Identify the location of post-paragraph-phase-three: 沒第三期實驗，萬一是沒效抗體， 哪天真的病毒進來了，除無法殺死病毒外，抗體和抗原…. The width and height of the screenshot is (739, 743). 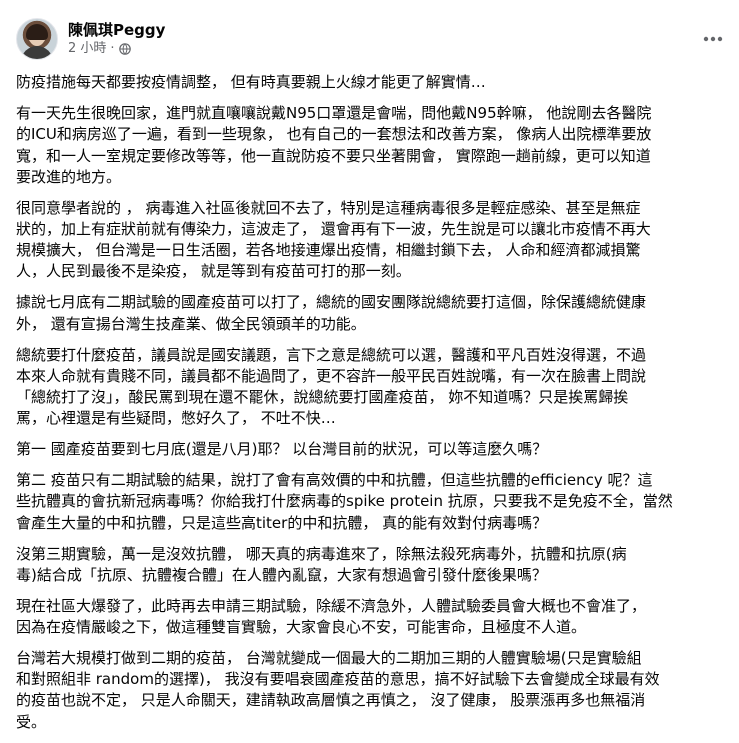
(321, 564).